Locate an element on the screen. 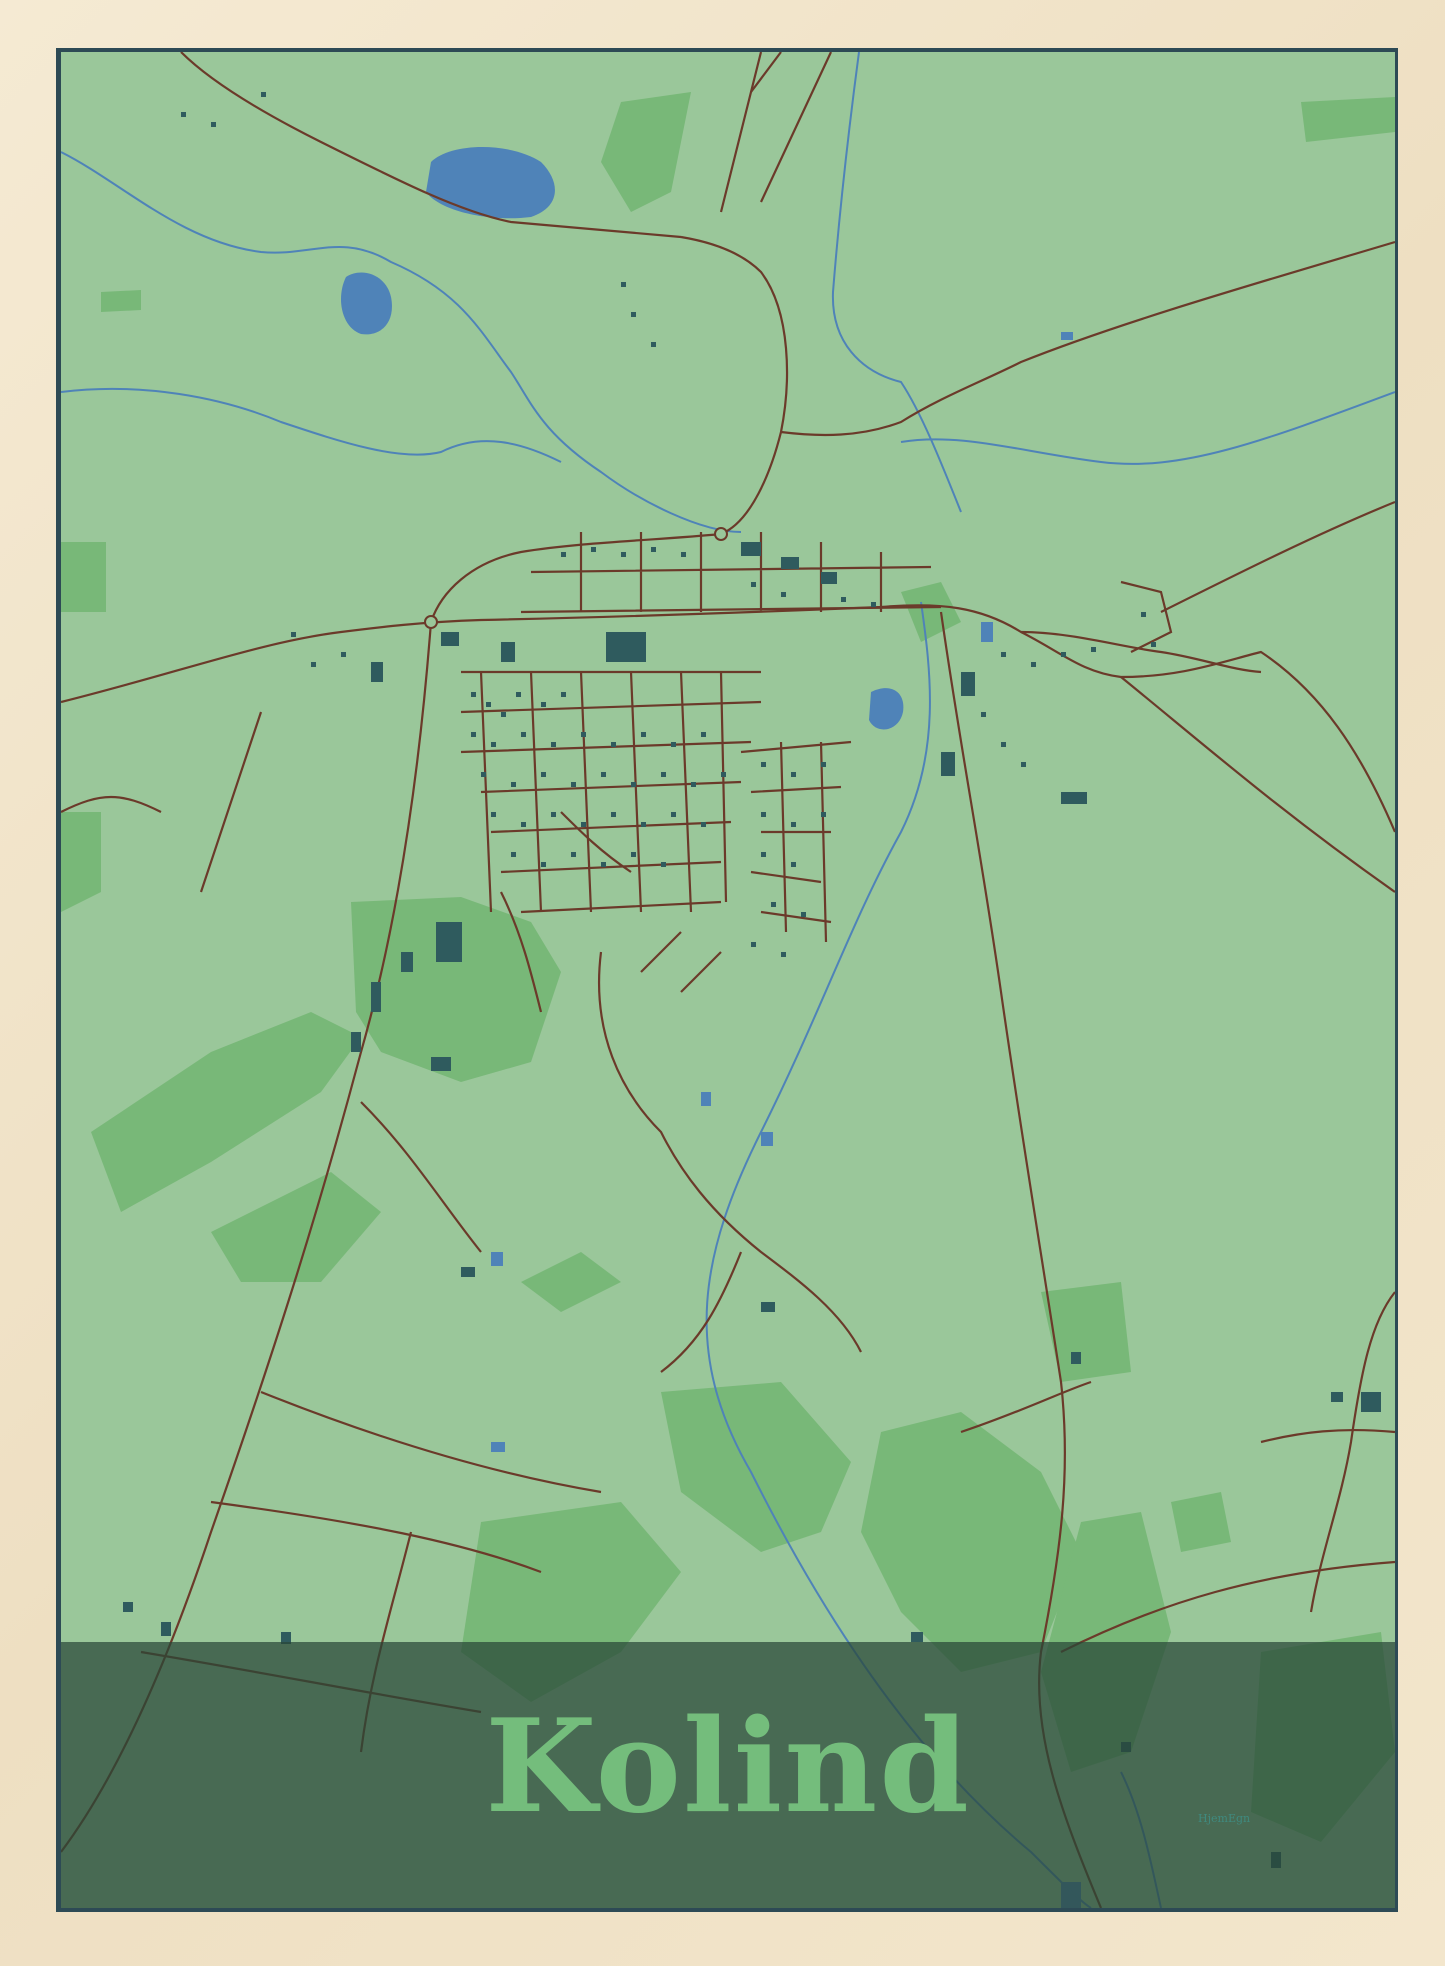  brand-mark: HjemEgn is located at coordinates (1224, 1818).